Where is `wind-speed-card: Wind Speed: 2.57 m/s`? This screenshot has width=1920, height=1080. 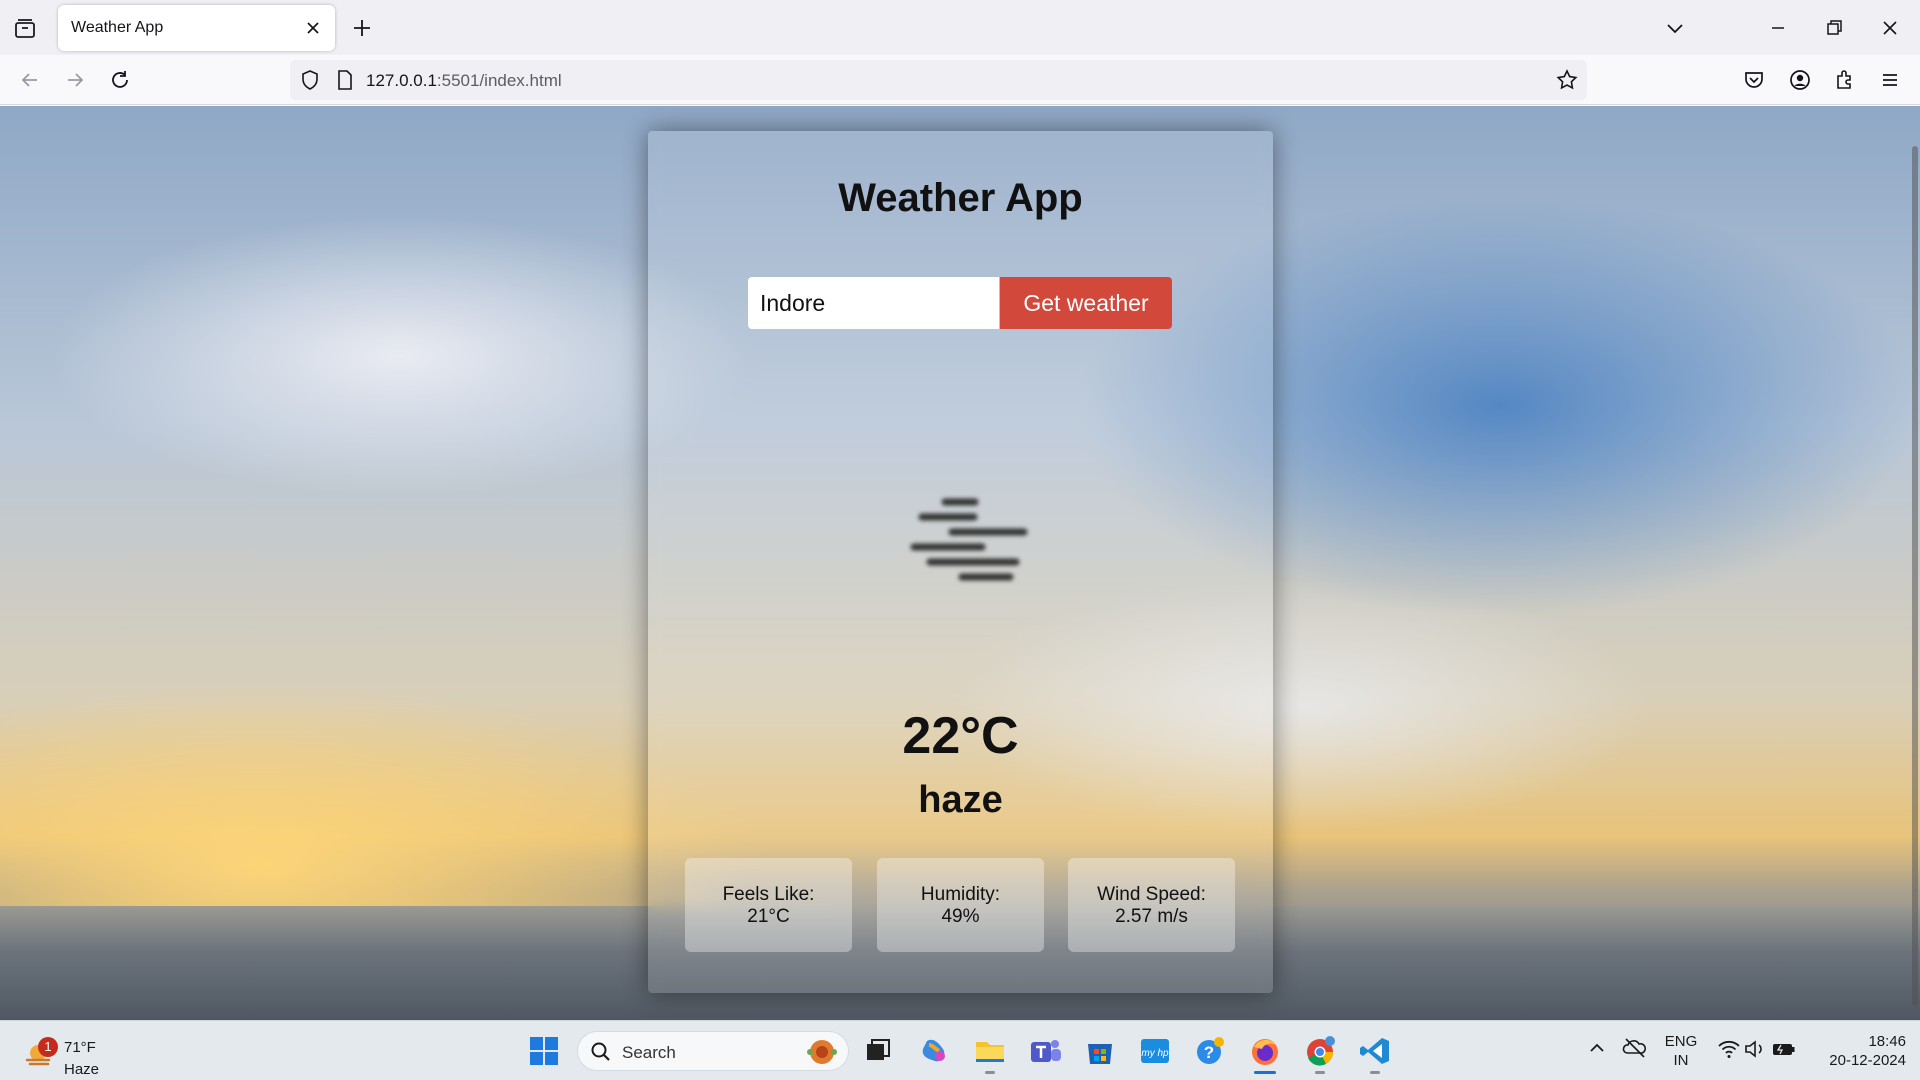
wind-speed-card: Wind Speed: 2.57 m/s is located at coordinates (1151, 905).